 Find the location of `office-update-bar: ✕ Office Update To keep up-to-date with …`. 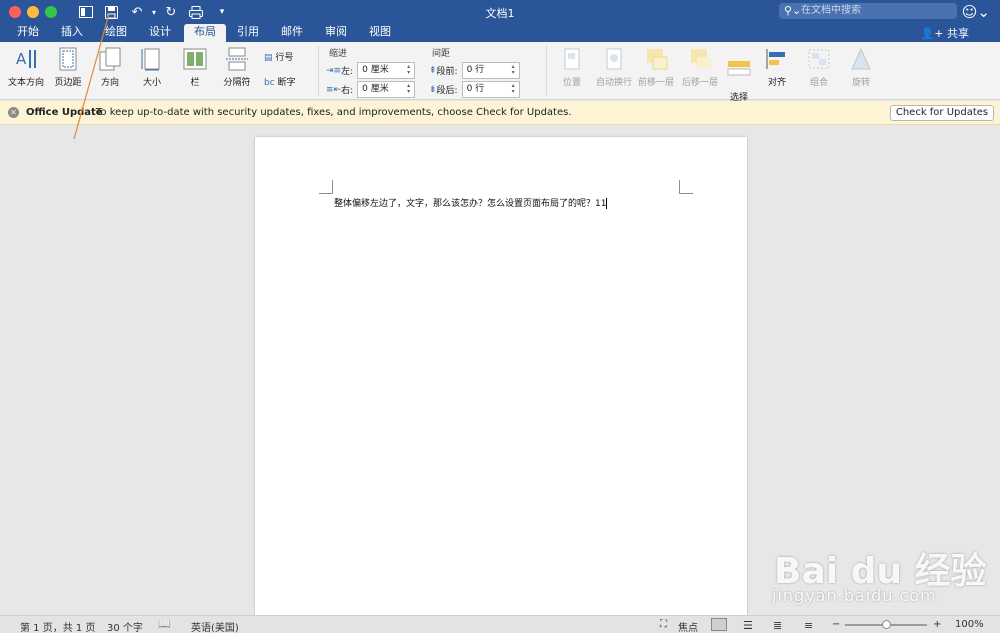

office-update-bar: ✕ Office Update To keep up-to-date with … is located at coordinates (500, 113).